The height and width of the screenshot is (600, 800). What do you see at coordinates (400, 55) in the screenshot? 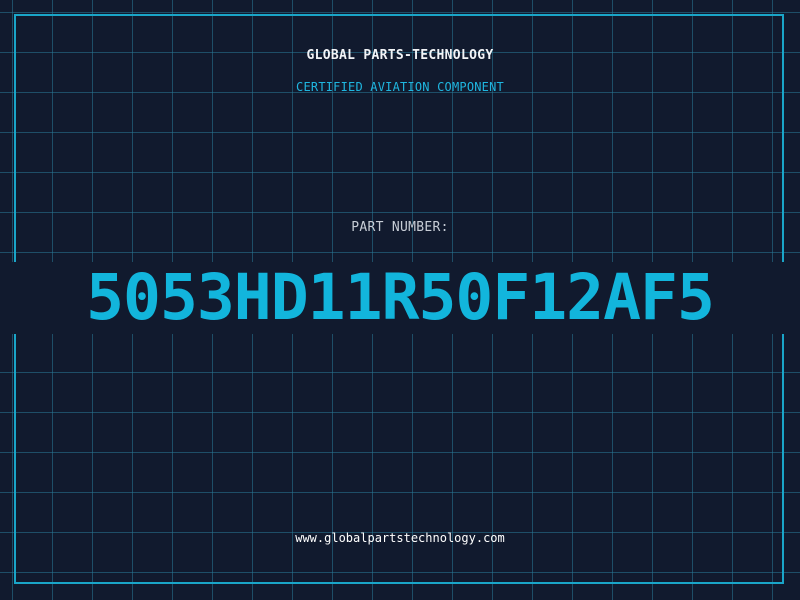
I see `company-name: GLOBAL PARTS-TECHNOLOGY` at bounding box center [400, 55].